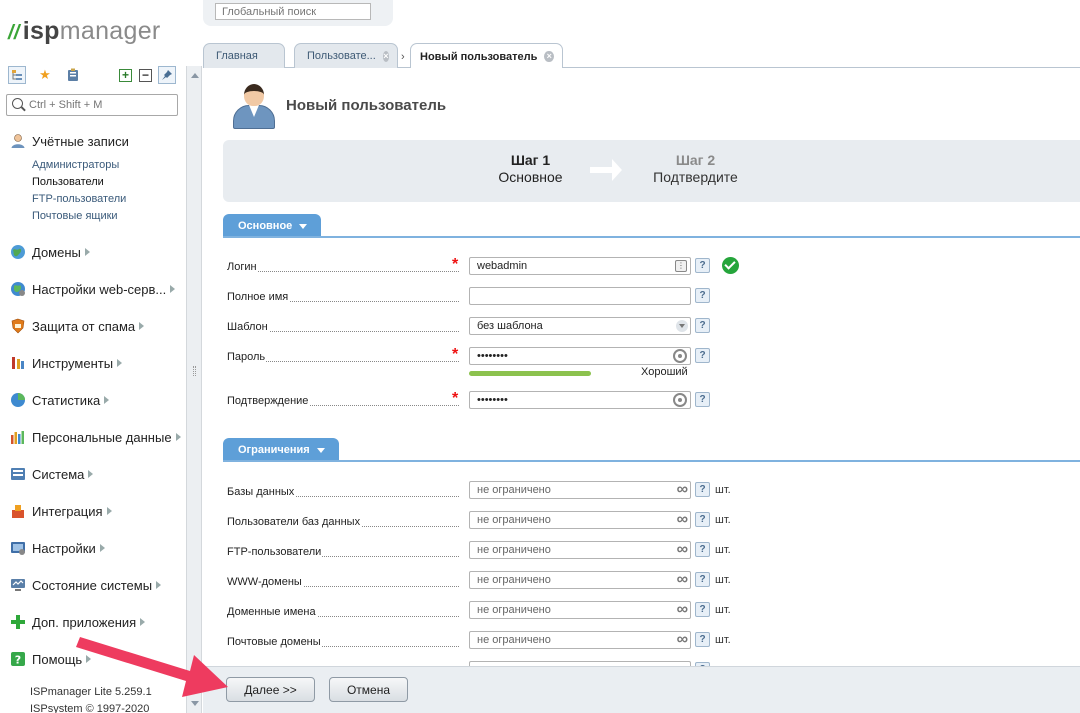 This screenshot has width=1080, height=713. Describe the element at coordinates (680, 400) in the screenshot. I see `show-password-icon` at that location.